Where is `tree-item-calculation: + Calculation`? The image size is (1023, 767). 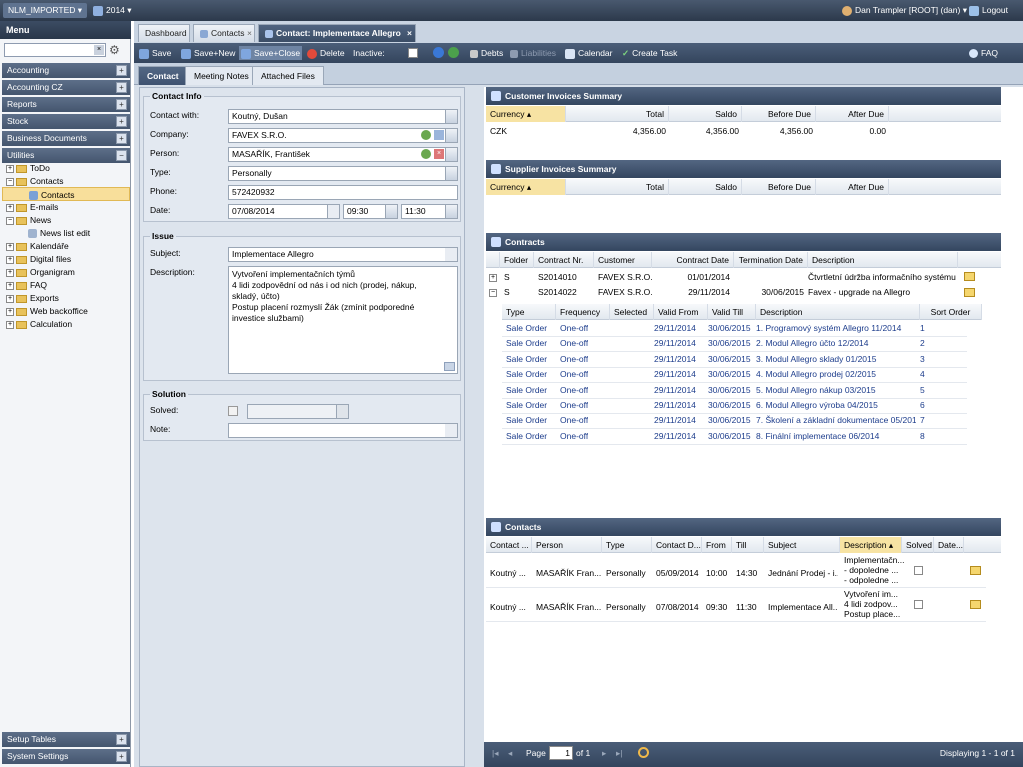 tree-item-calculation: + Calculation is located at coordinates (66, 324).